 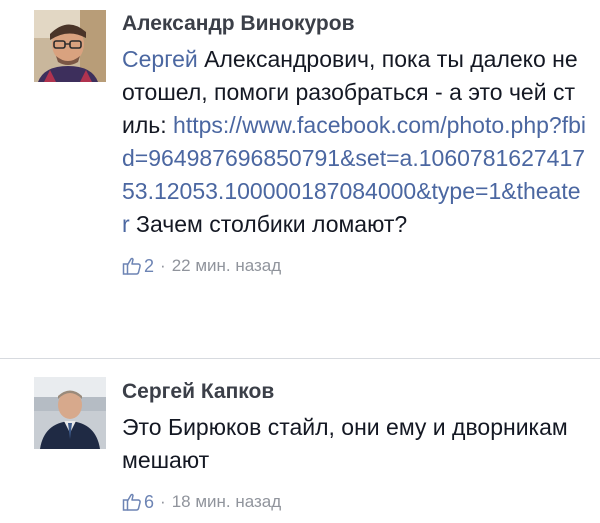 What do you see at coordinates (149, 266) in the screenshot?
I see `like-count: 2` at bounding box center [149, 266].